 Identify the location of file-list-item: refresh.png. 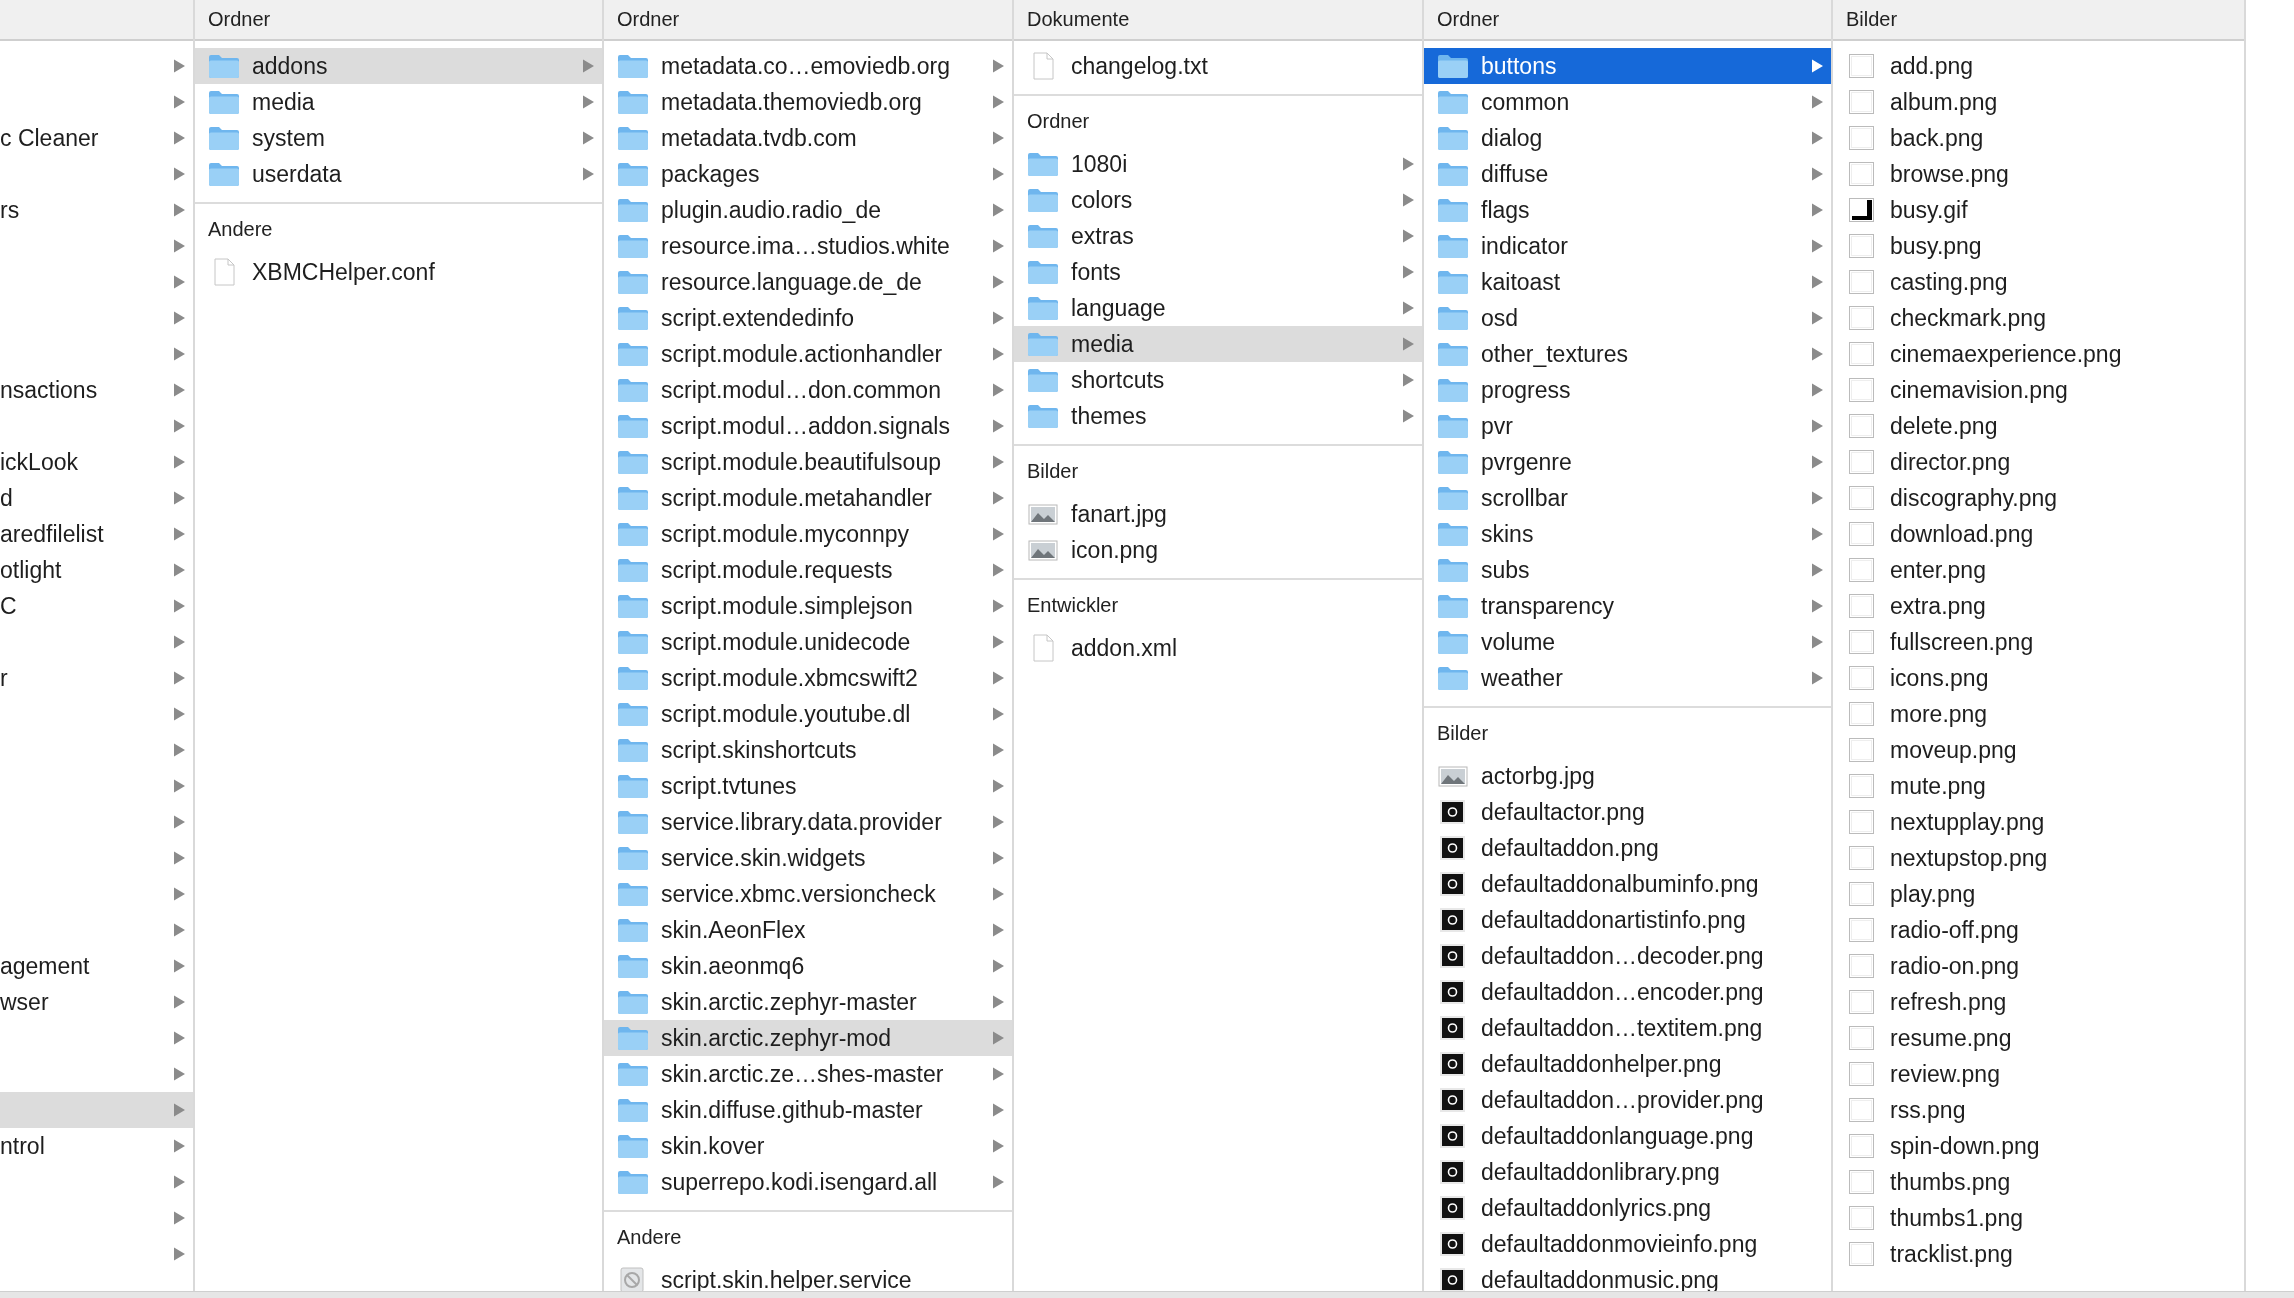
(2038, 1002).